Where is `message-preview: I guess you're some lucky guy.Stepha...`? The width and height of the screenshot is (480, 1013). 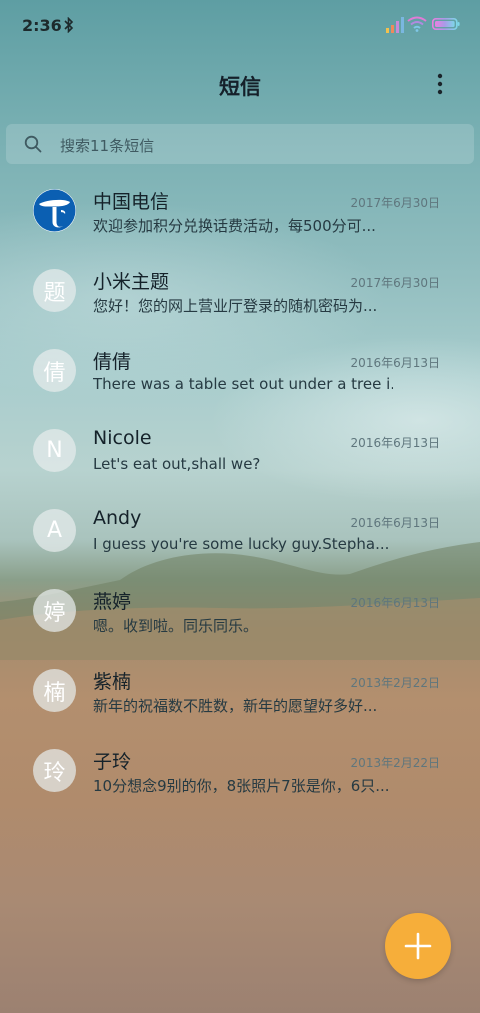
message-preview: I guess you're some lucky guy.Stepha... is located at coordinates (241, 544).